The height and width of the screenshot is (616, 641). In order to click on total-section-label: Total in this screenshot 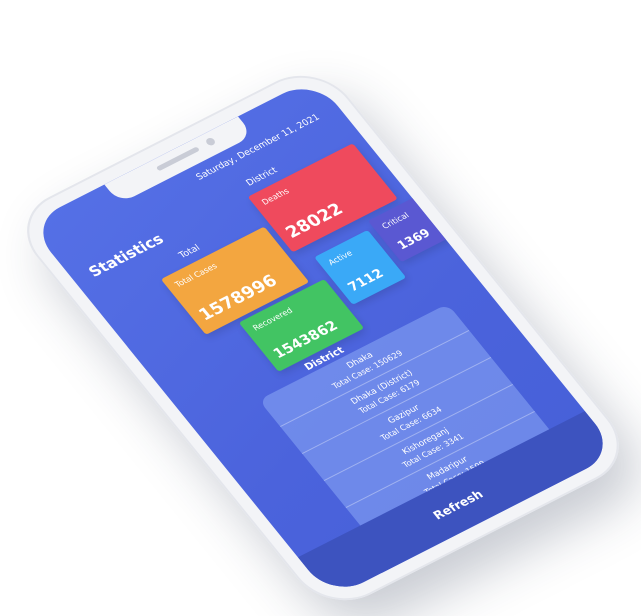, I will do `click(190, 252)`.